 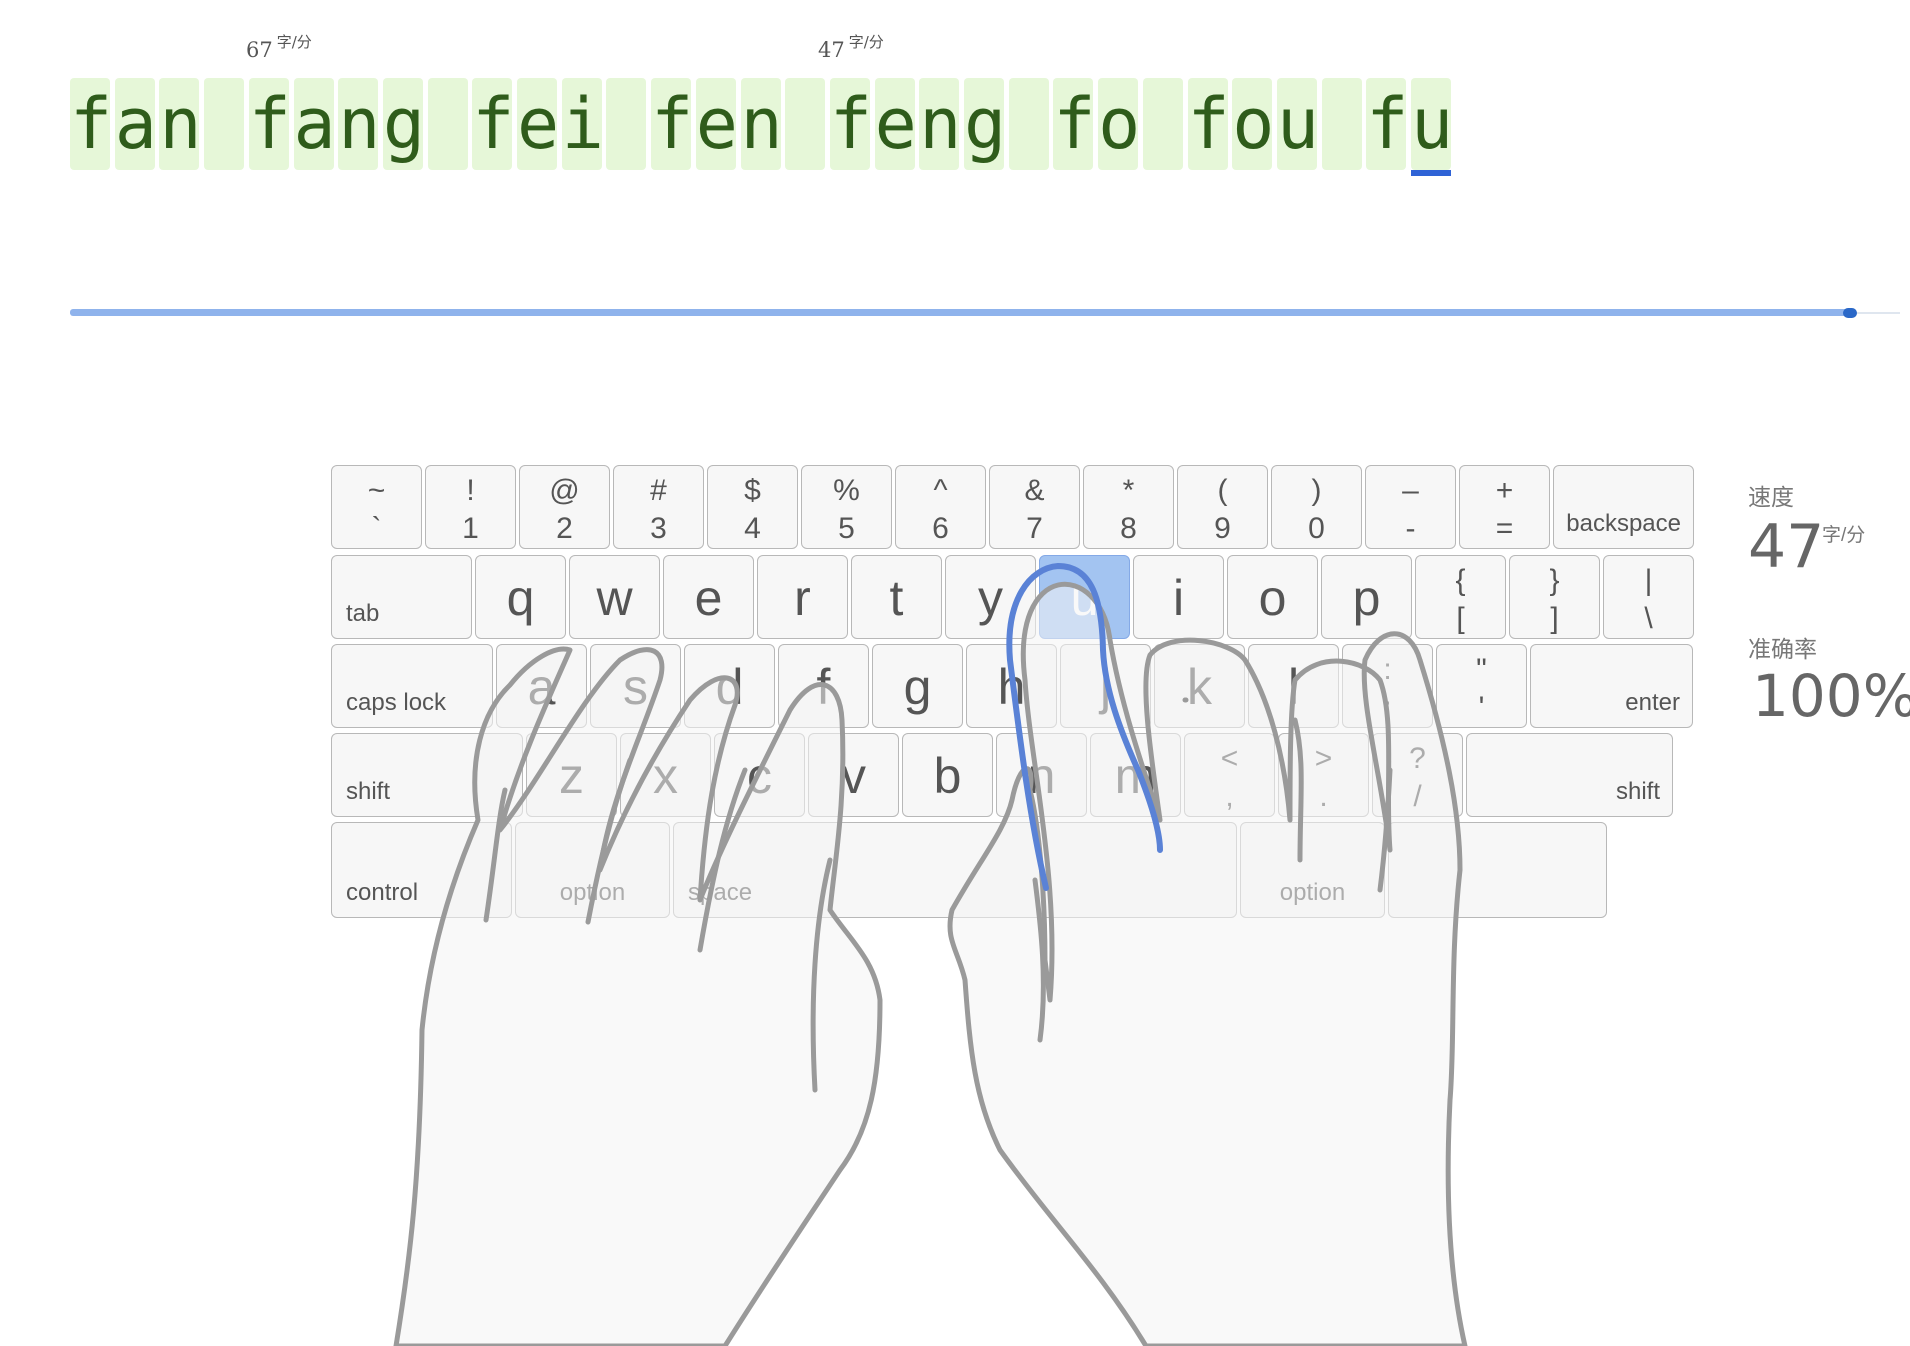 I want to click on key-symbol: " ', so click(x=1481, y=686).